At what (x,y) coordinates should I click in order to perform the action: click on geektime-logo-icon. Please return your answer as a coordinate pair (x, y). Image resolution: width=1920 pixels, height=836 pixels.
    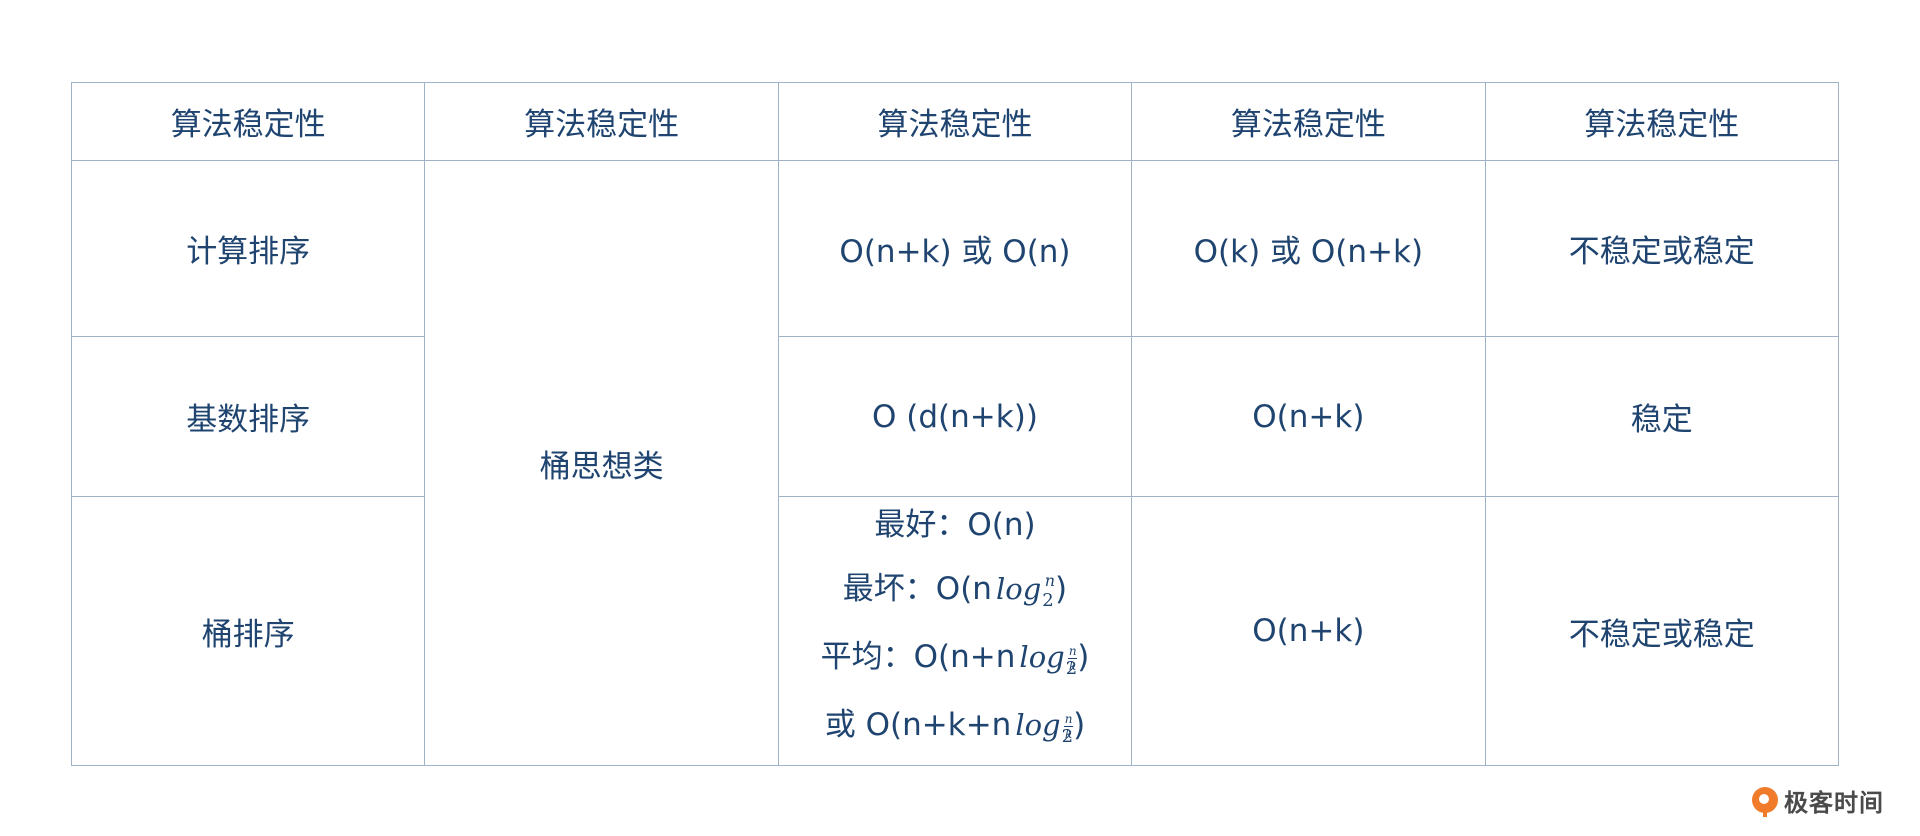
    Looking at the image, I should click on (1765, 802).